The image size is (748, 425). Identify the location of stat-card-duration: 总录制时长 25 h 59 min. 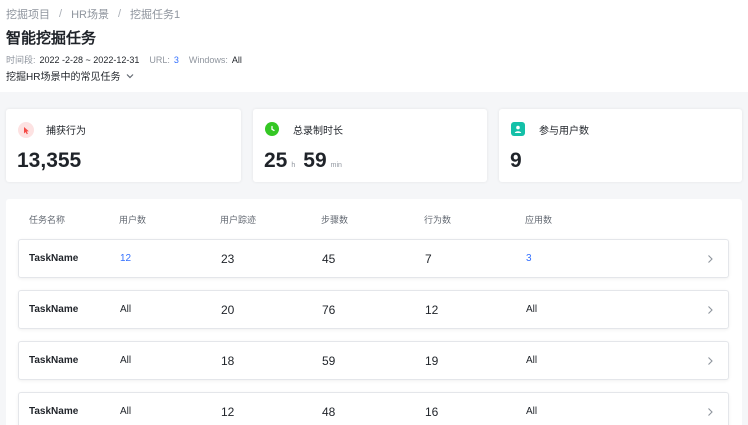
(370, 145).